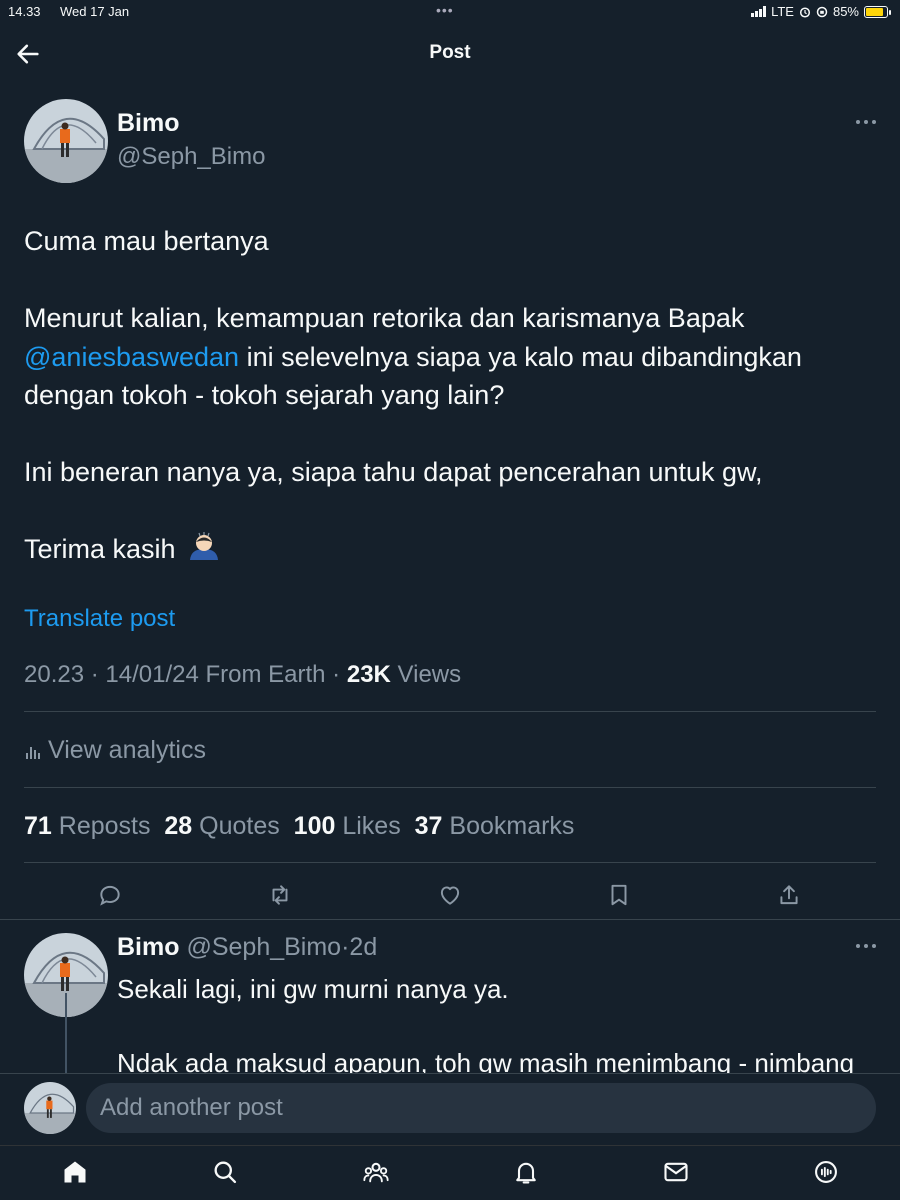 The image size is (900, 1200). Describe the element at coordinates (877, 11) in the screenshot. I see `battery-icon` at that location.